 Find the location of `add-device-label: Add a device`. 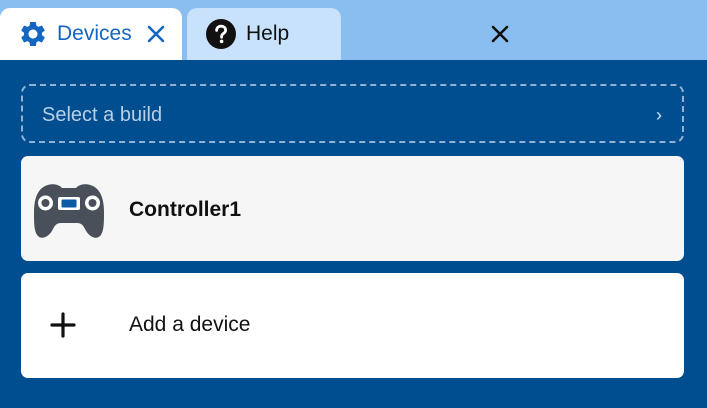

add-device-label: Add a device is located at coordinates (190, 324).